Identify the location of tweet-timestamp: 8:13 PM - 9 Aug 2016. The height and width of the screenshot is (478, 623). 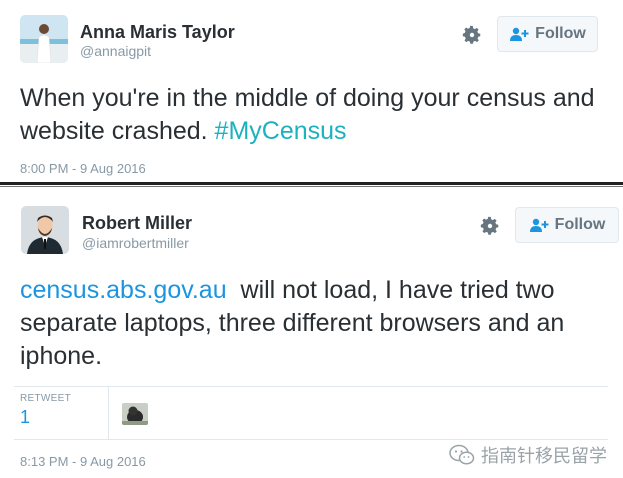
(83, 461).